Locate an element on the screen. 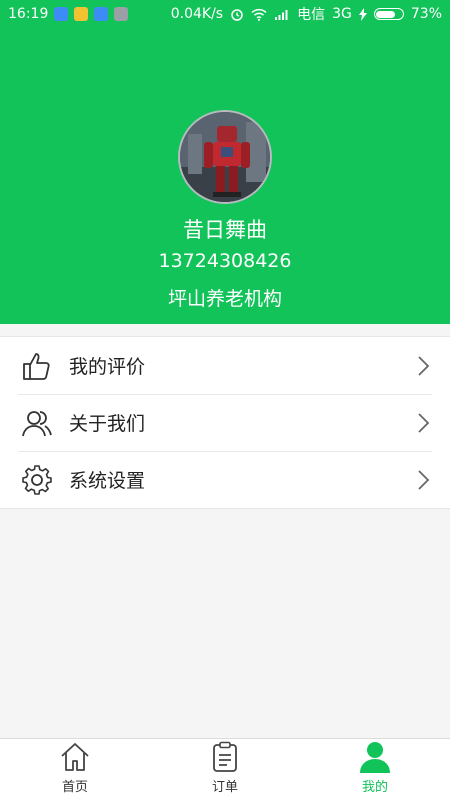 The height and width of the screenshot is (800, 450). order-icon is located at coordinates (225, 756).